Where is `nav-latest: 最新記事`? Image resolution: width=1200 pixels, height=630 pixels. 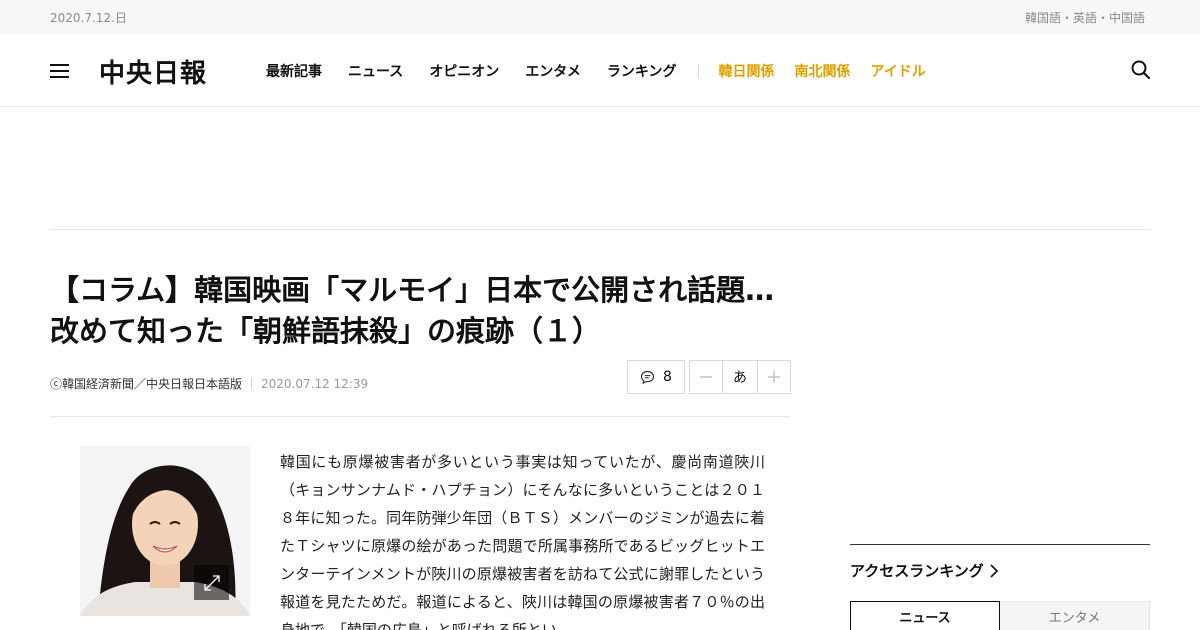
nav-latest: 最新記事 is located at coordinates (294, 71).